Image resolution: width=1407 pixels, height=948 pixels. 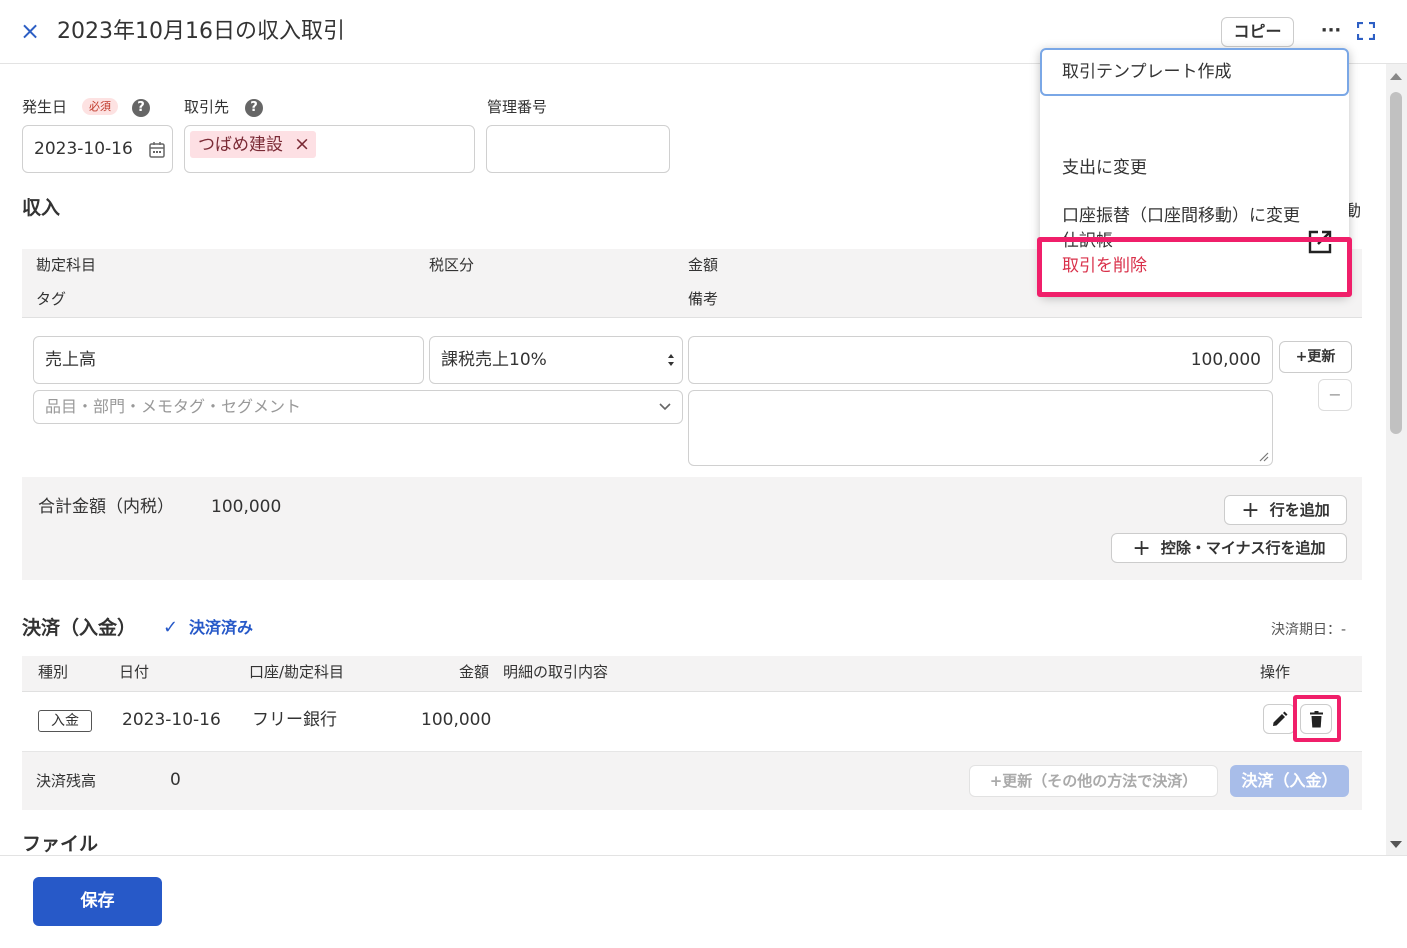 I want to click on more-icon: ···, so click(x=1331, y=31).